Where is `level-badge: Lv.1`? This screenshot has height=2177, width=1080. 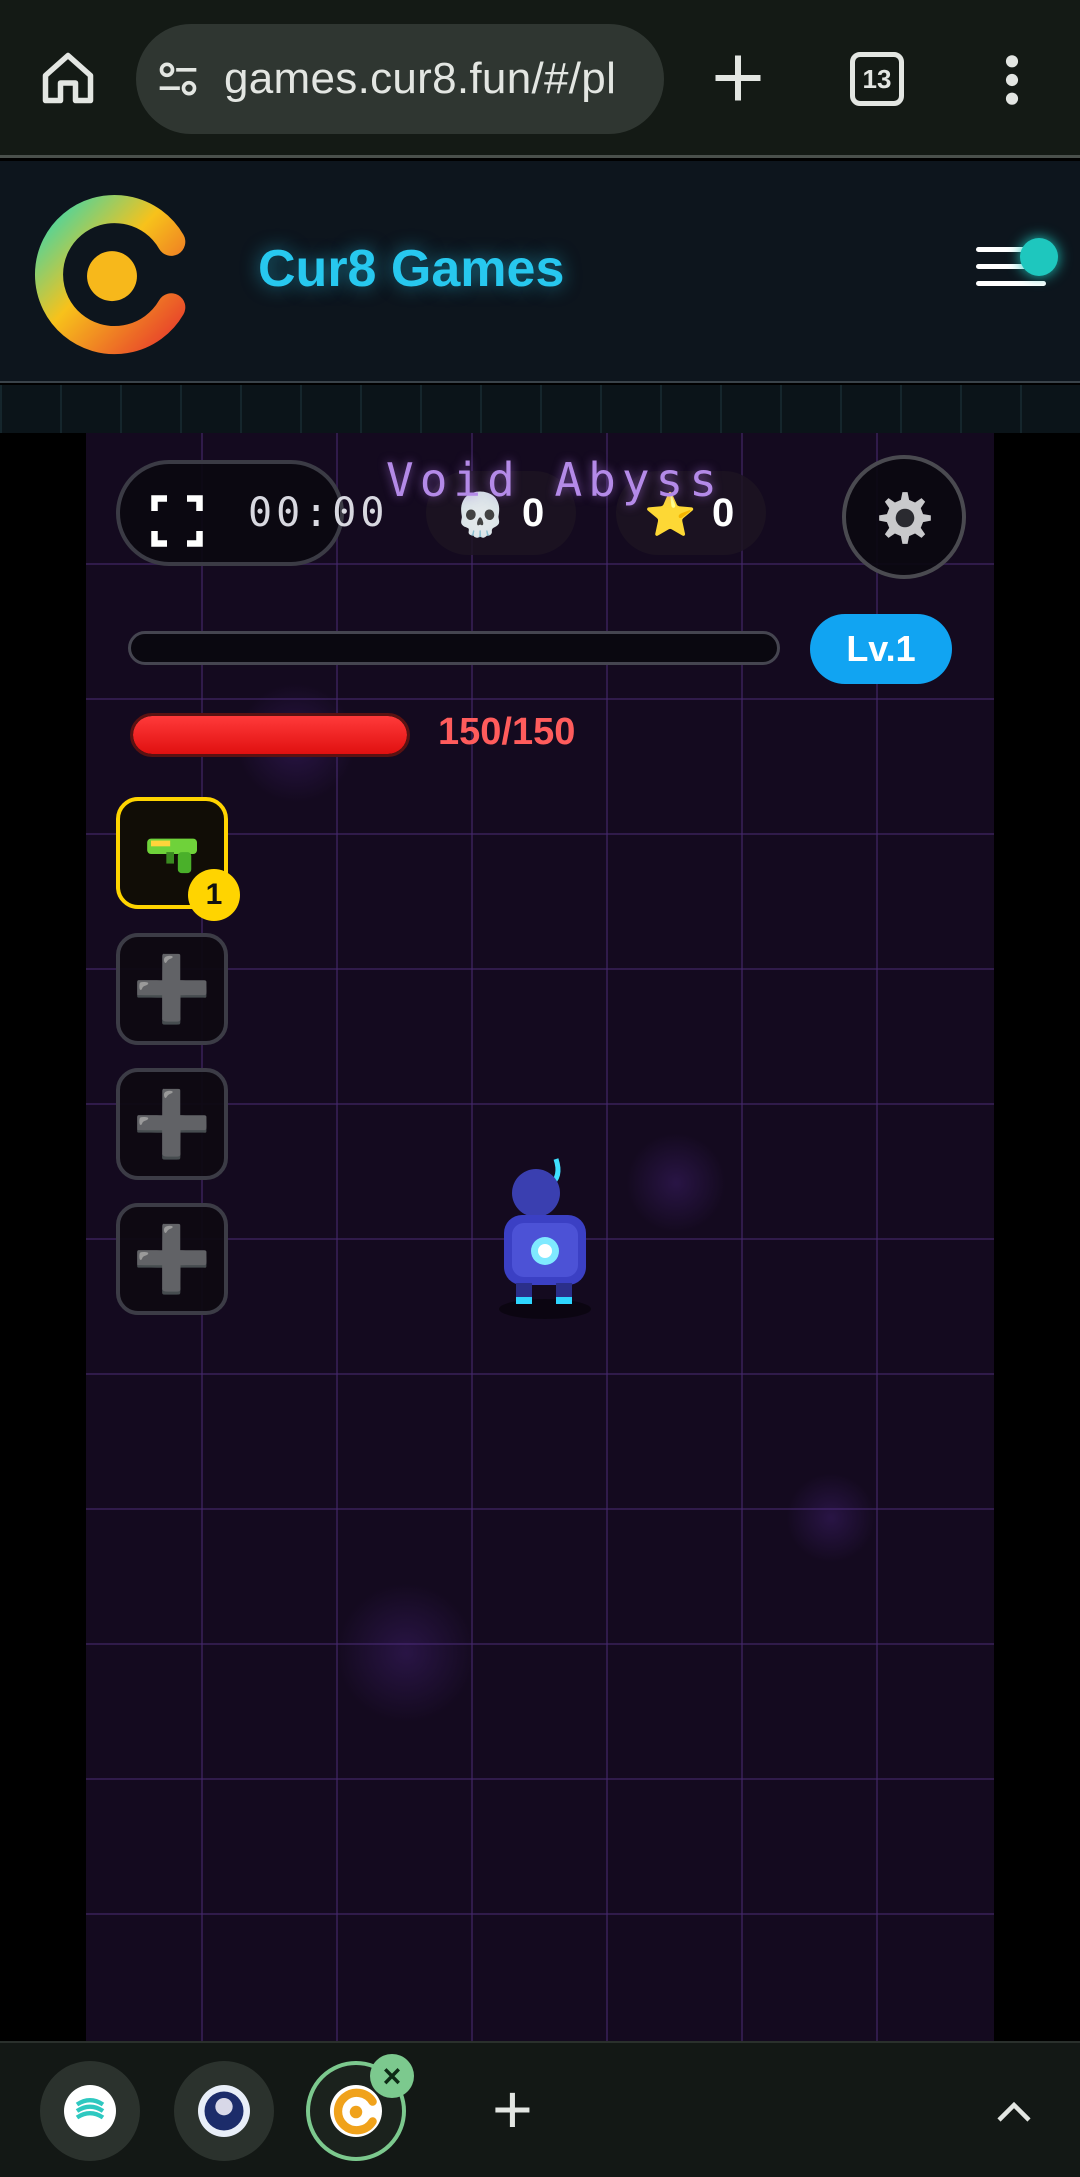
level-badge: Lv.1 is located at coordinates (881, 649).